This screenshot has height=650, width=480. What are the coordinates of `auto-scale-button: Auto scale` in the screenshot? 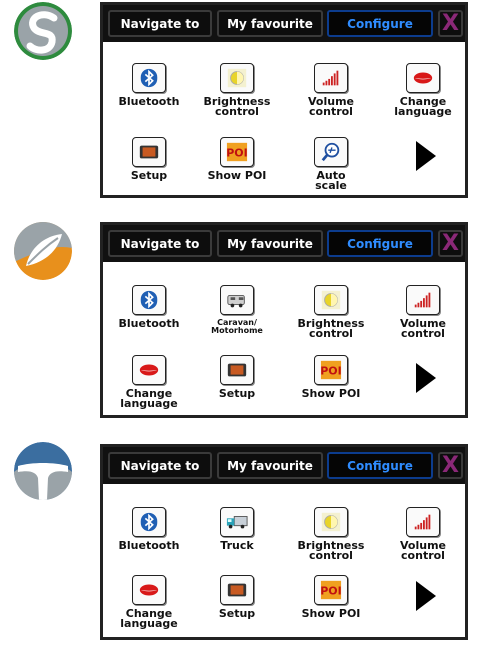 It's located at (331, 164).